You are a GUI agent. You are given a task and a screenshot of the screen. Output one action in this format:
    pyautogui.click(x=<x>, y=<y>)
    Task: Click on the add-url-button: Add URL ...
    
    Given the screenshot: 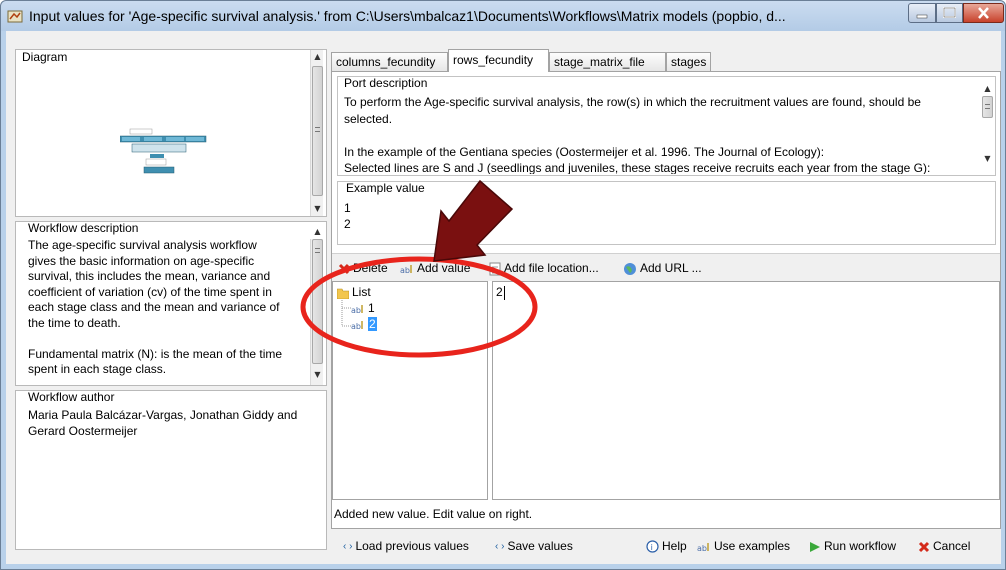 What is the action you would take?
    pyautogui.click(x=662, y=268)
    